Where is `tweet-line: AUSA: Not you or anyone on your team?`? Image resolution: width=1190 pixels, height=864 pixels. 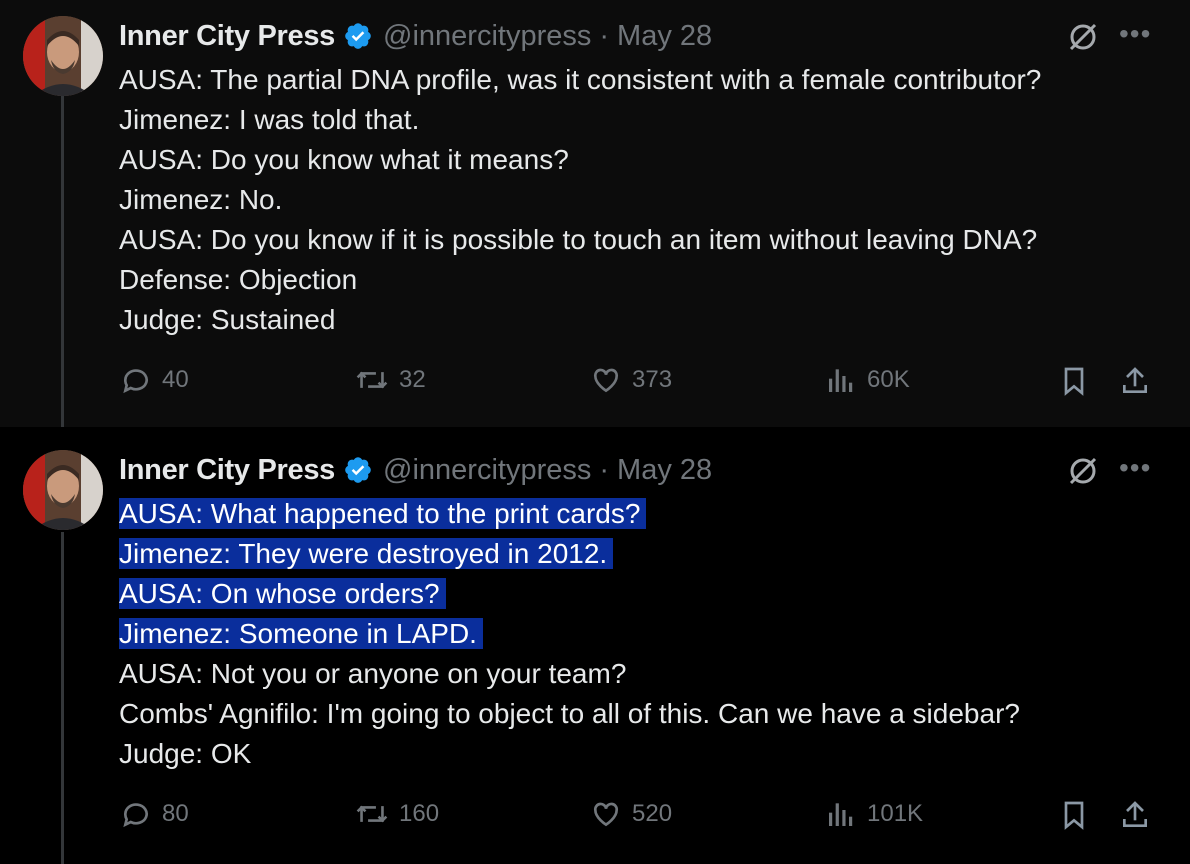
tweet-line: AUSA: Not you or anyone on your team? is located at coordinates (373, 673).